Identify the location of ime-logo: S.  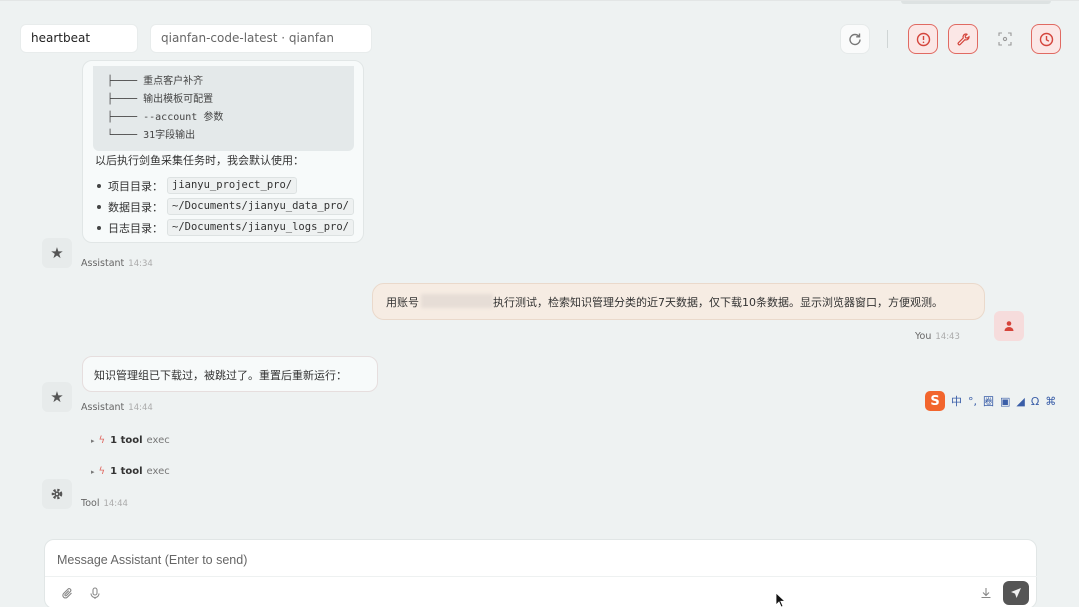
(935, 401).